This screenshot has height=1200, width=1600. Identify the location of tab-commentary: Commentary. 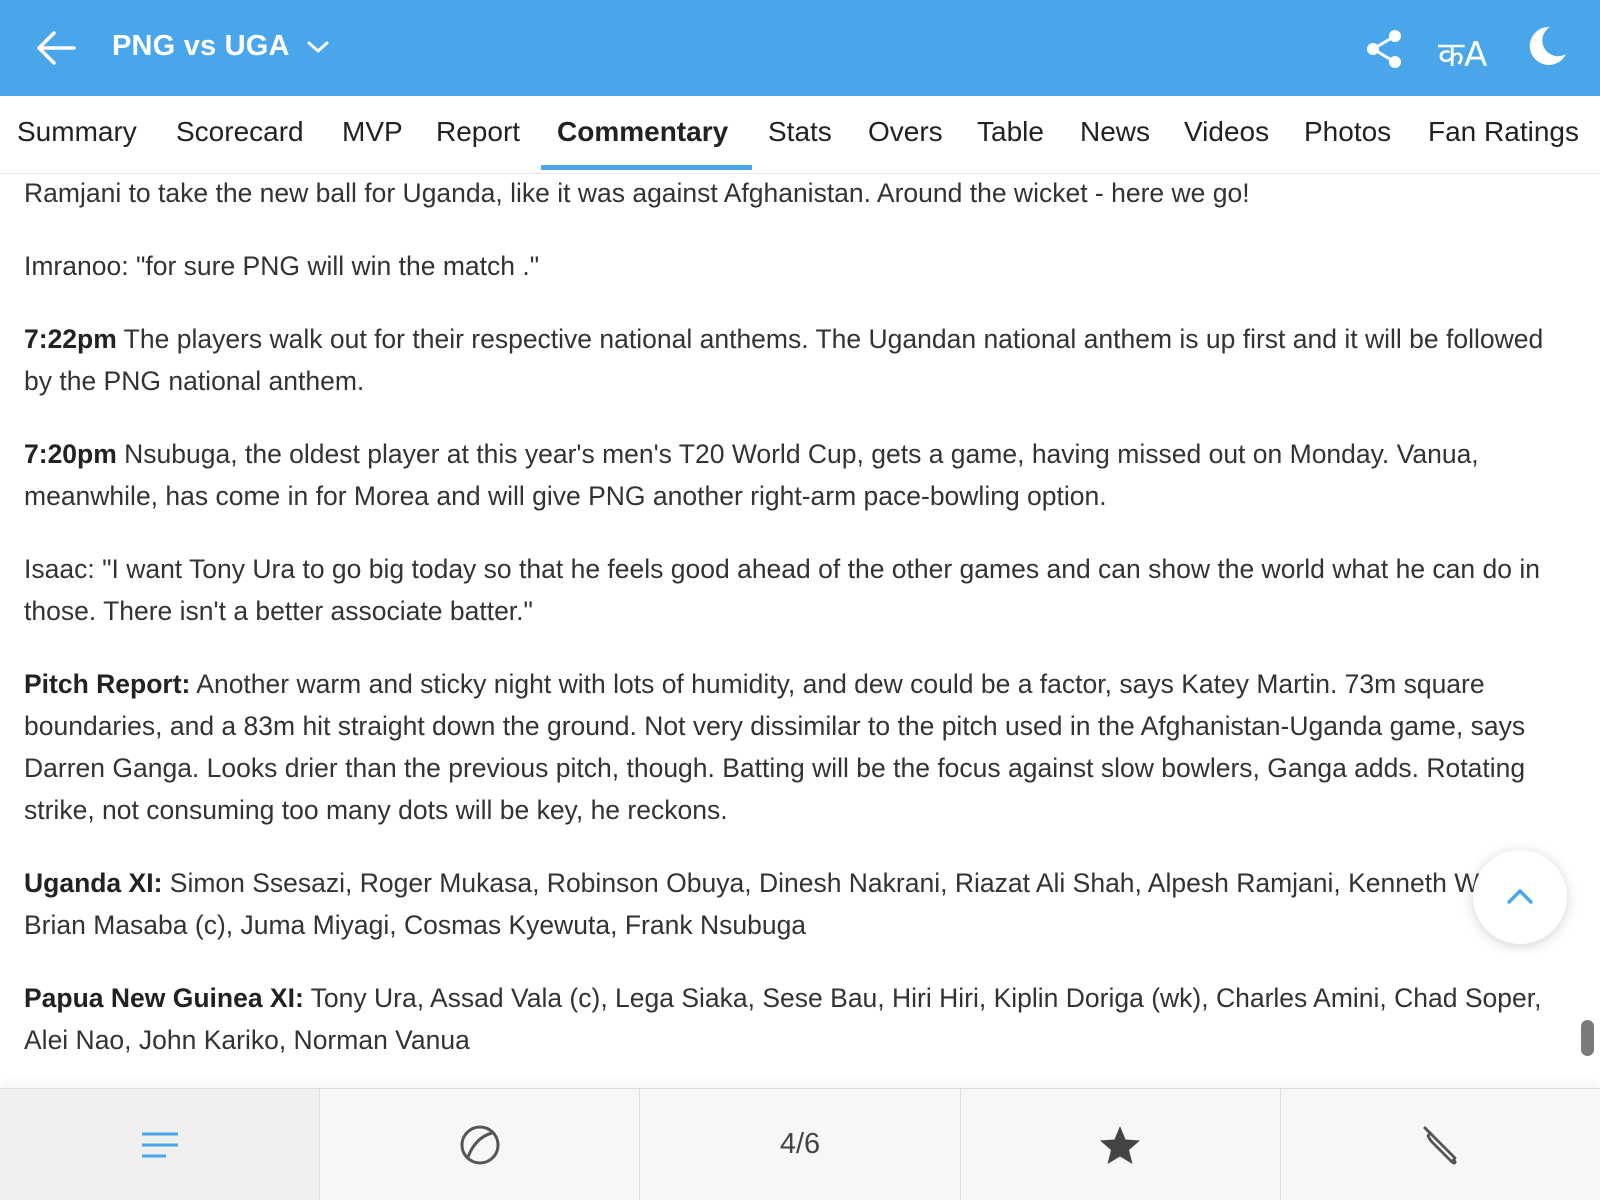
(642, 132).